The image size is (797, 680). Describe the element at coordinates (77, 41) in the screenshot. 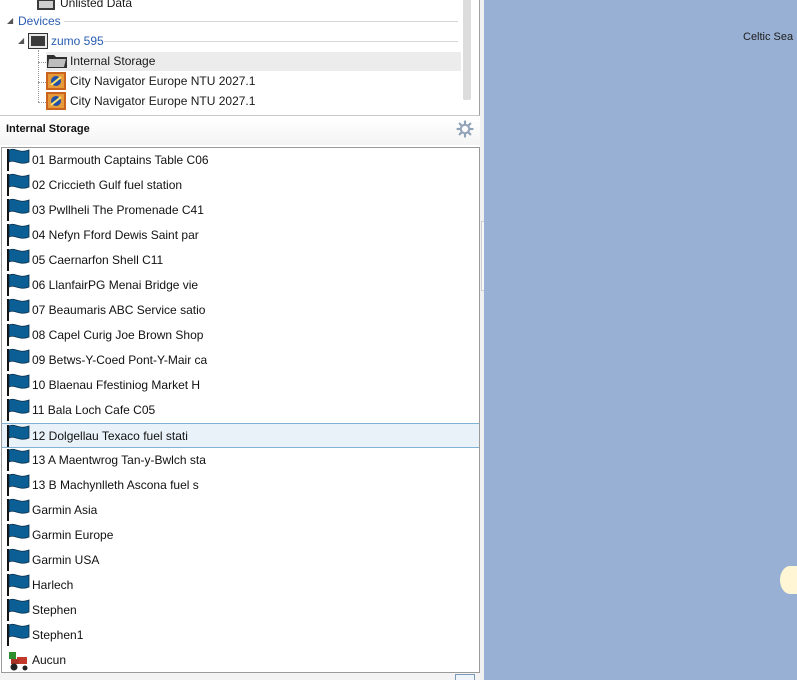

I see `tree-label-device: zumo 595` at that location.